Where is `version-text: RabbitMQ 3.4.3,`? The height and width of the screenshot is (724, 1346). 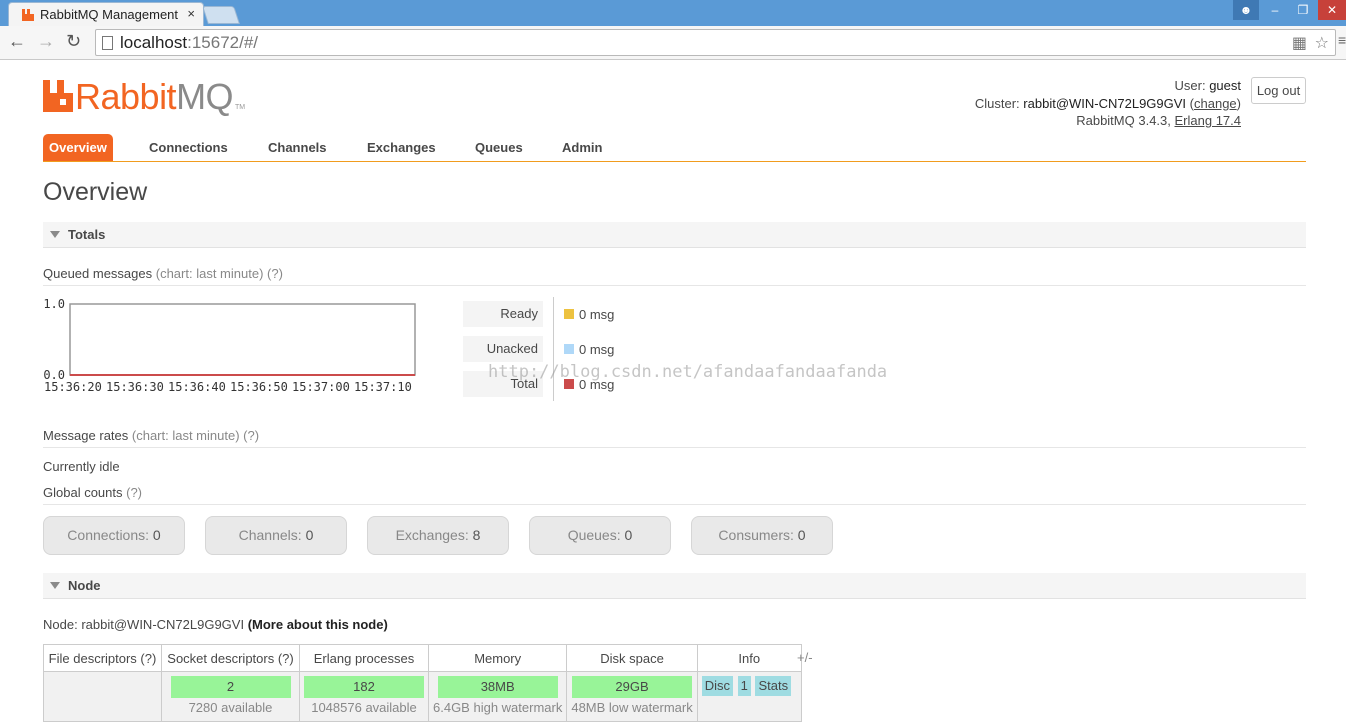 version-text: RabbitMQ 3.4.3, is located at coordinates (1123, 120).